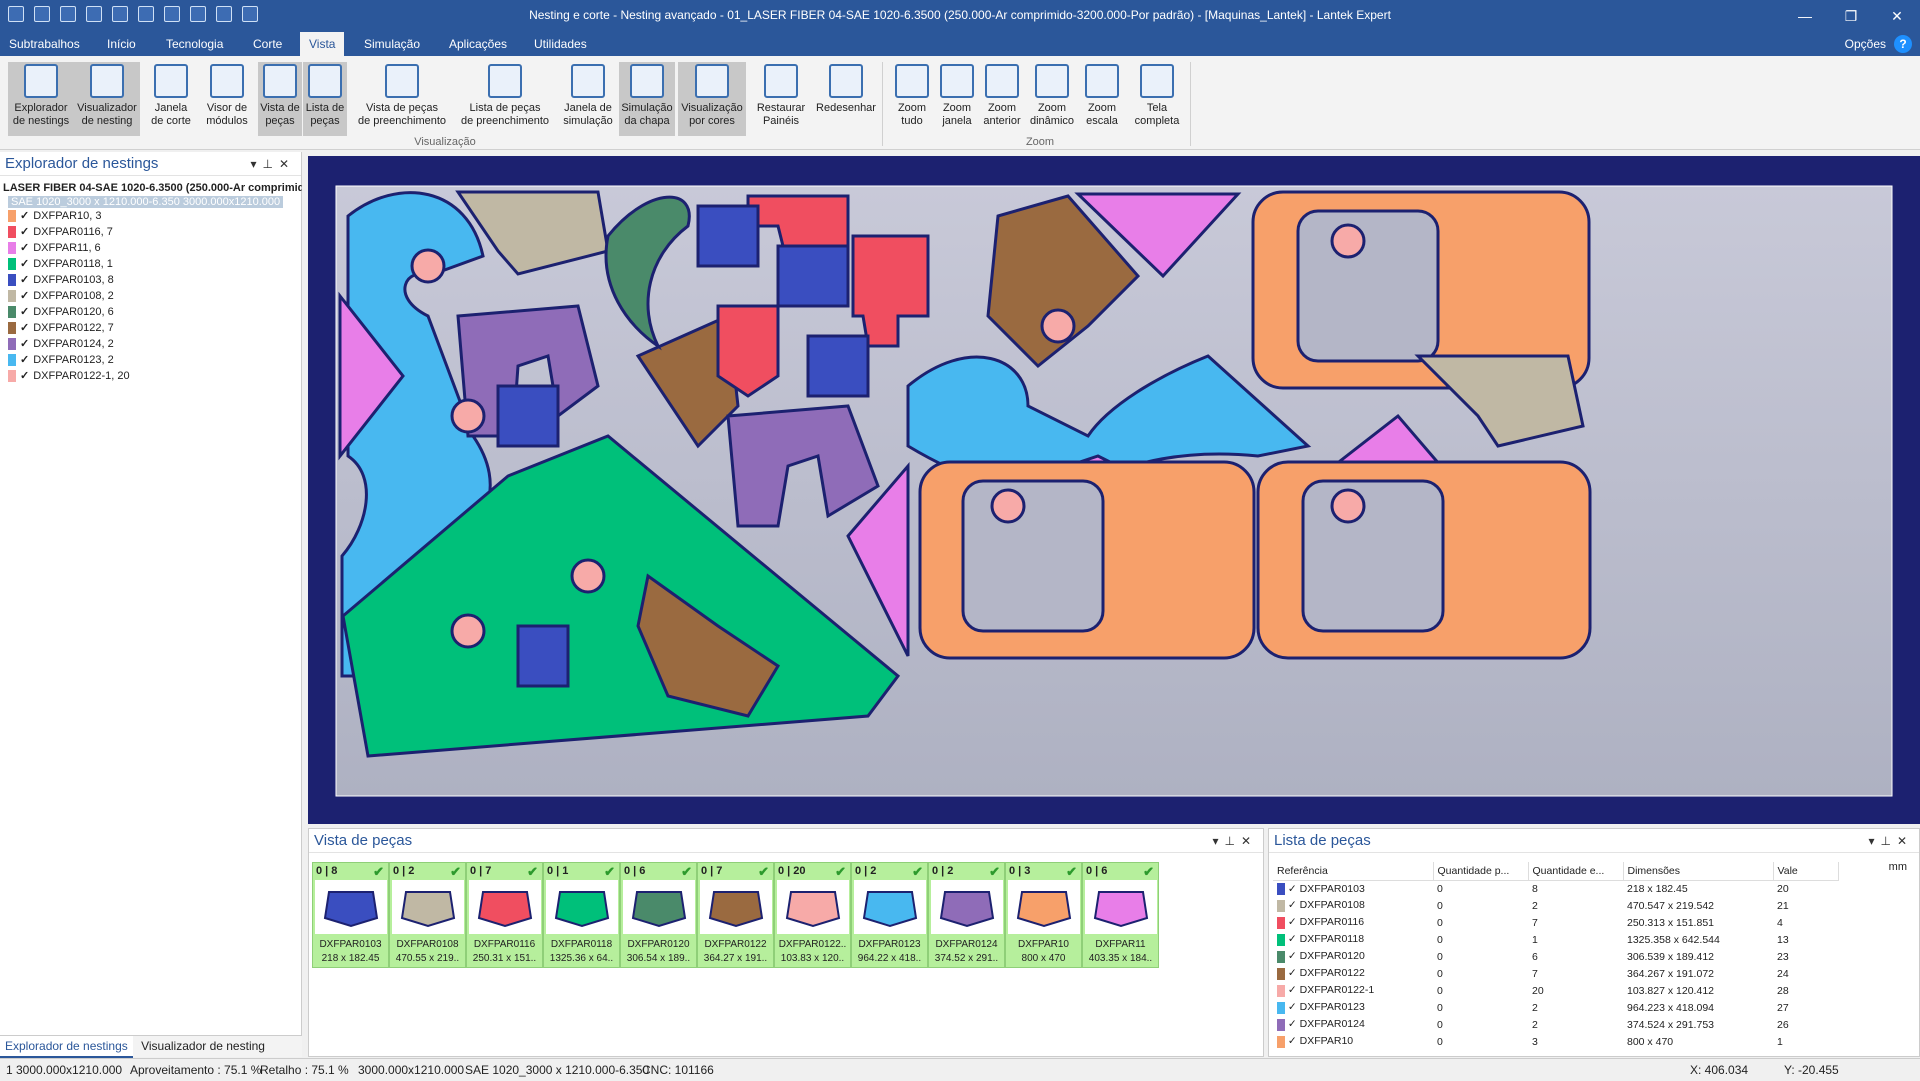  What do you see at coordinates (350, 915) in the screenshot?
I see `part-card: 0 | 8 ✔ DXFPAR0103 218 x 182.45` at bounding box center [350, 915].